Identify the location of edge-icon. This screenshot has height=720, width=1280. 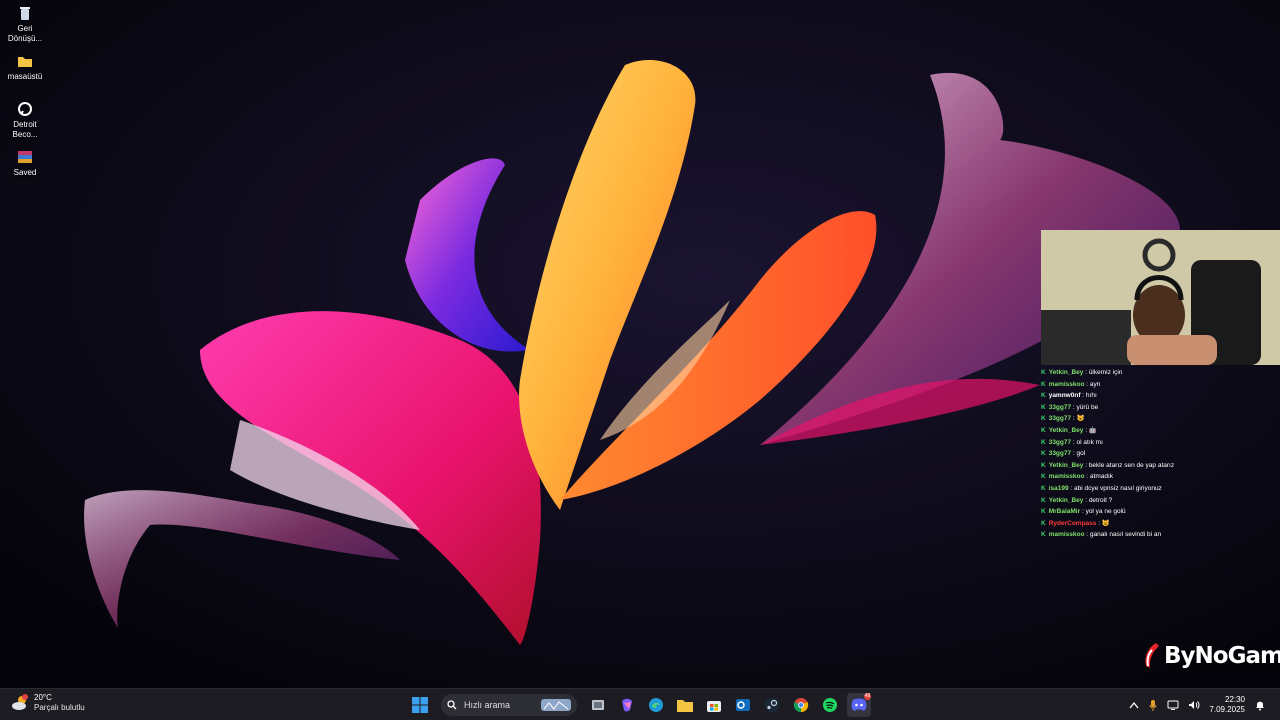
(656, 705).